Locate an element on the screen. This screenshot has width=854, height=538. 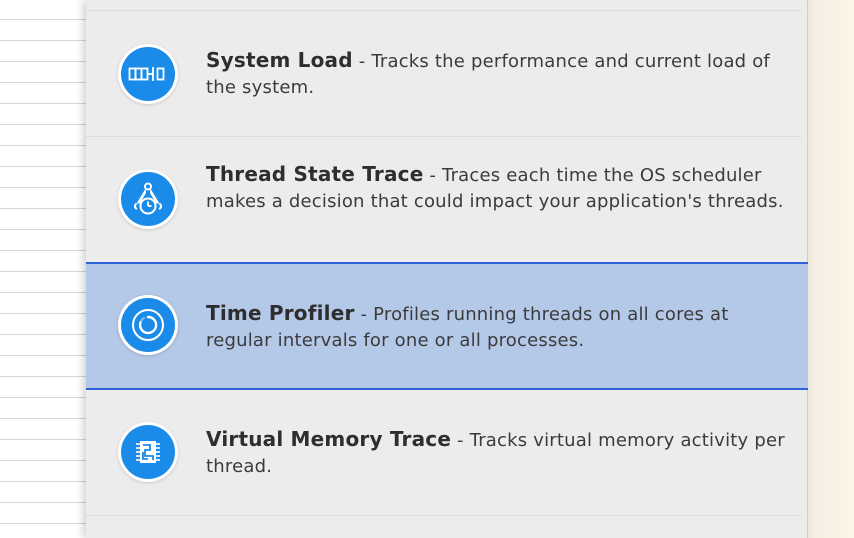
background-window-edge is located at coordinates (831, 269).